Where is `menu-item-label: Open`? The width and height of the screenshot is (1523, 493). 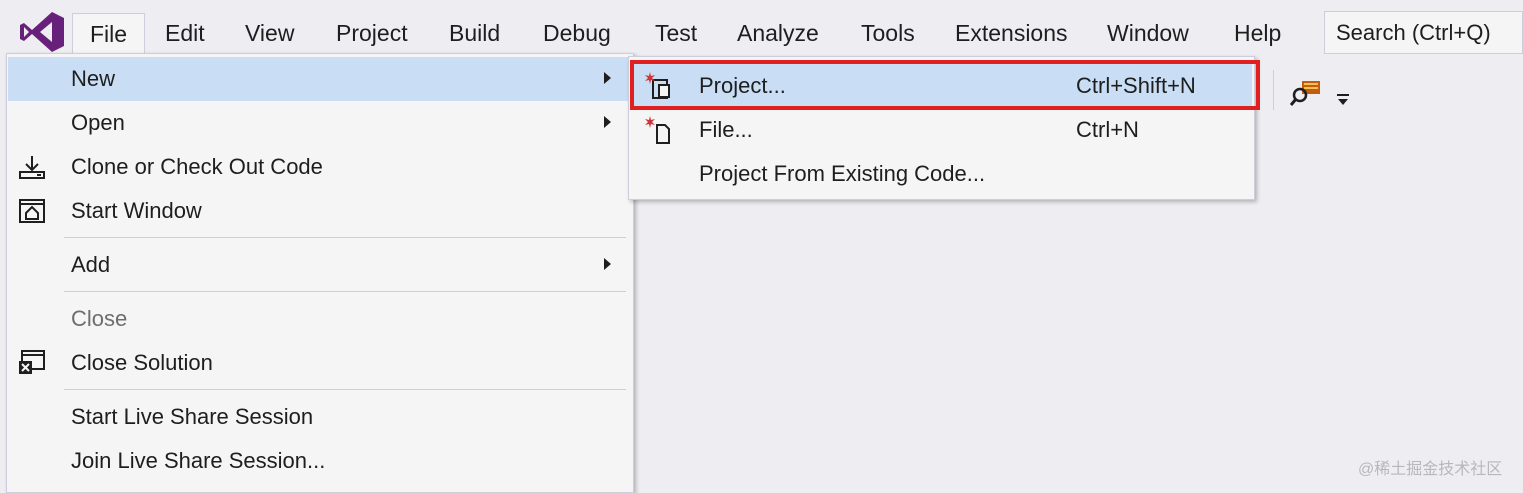 menu-item-label: Open is located at coordinates (98, 122).